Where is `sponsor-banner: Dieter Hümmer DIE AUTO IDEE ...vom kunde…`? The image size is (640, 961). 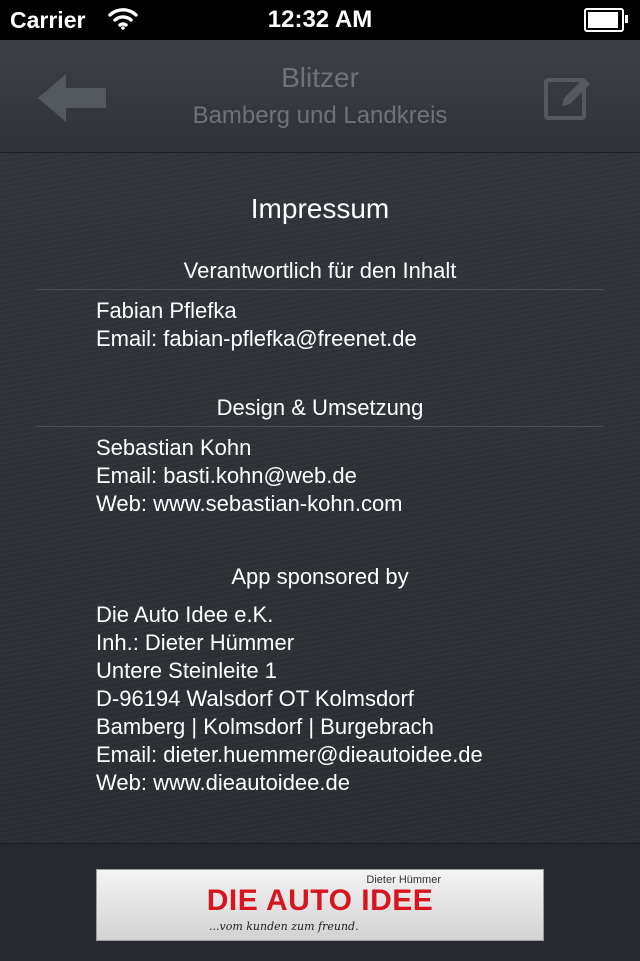
sponsor-banner: Dieter Hümmer DIE AUTO IDEE ...vom kunde… is located at coordinates (320, 905).